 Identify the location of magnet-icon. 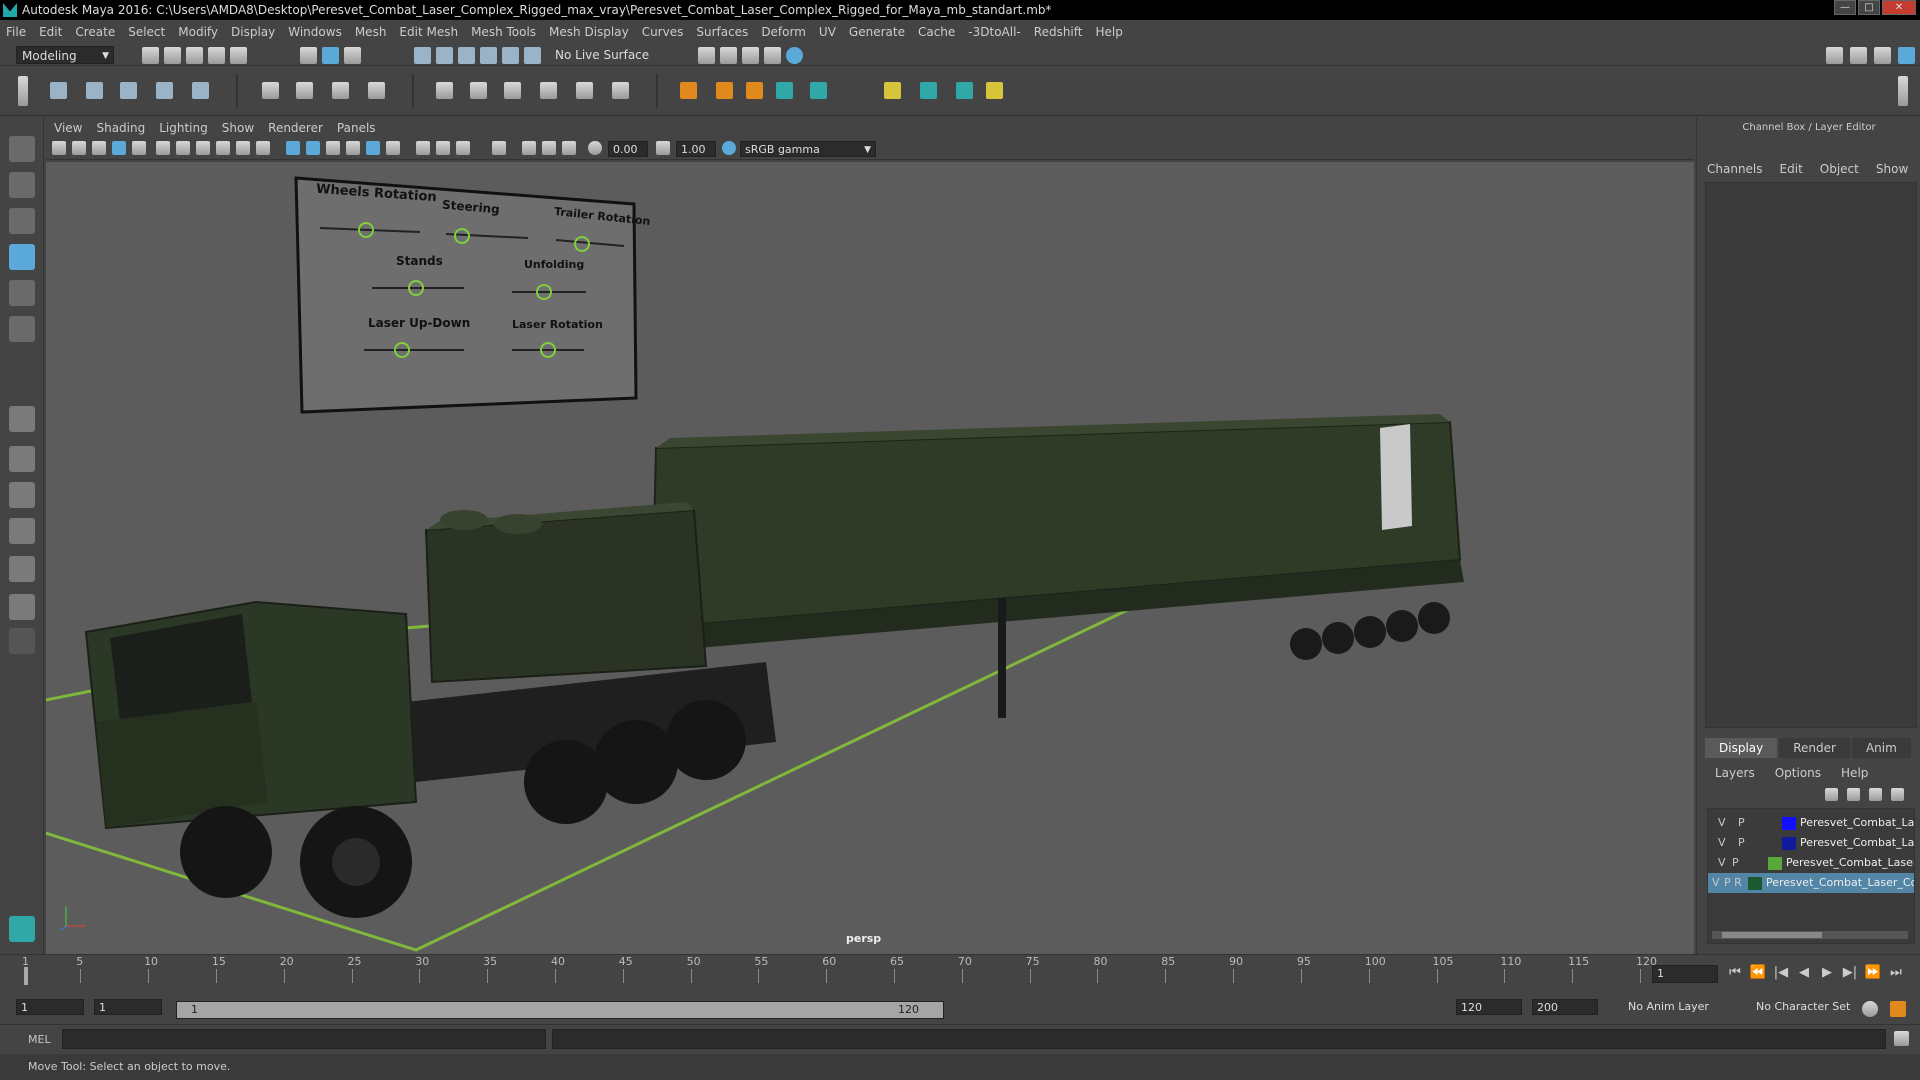
(532, 55).